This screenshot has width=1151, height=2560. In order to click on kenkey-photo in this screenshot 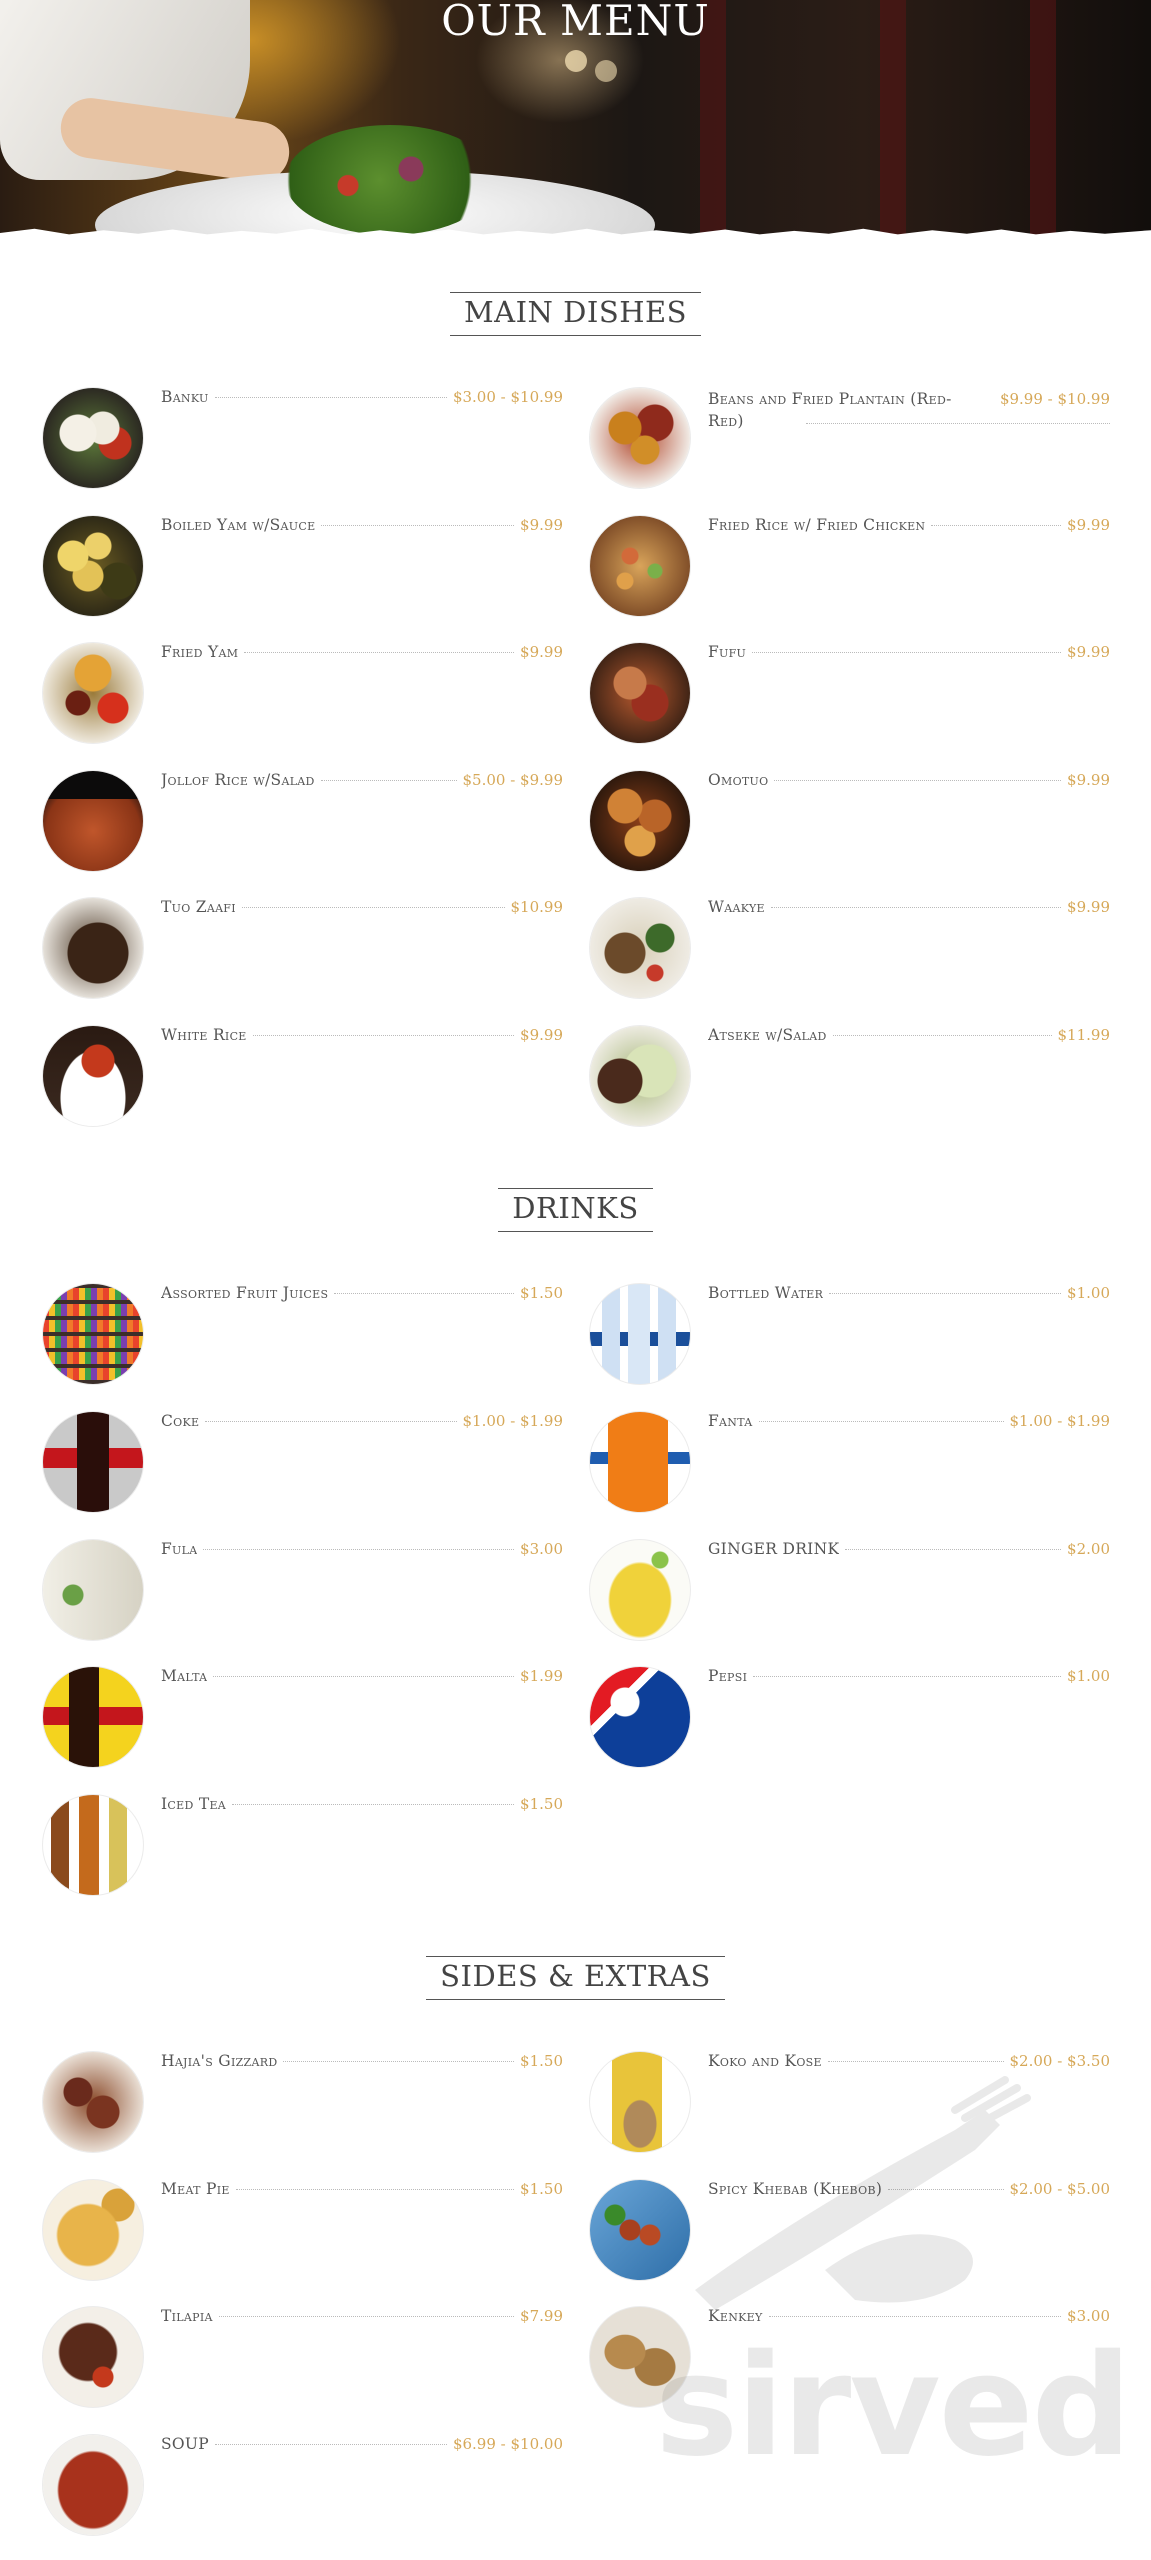, I will do `click(640, 2357)`.